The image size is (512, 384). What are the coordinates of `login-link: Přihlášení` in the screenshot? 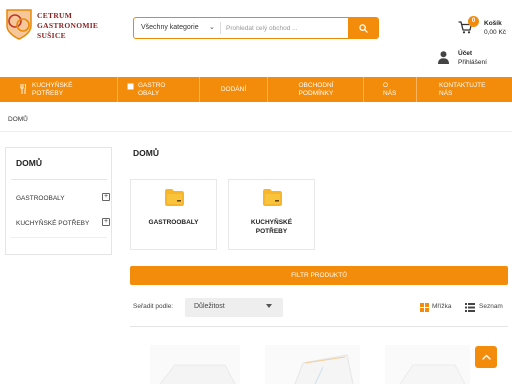 It's located at (472, 62).